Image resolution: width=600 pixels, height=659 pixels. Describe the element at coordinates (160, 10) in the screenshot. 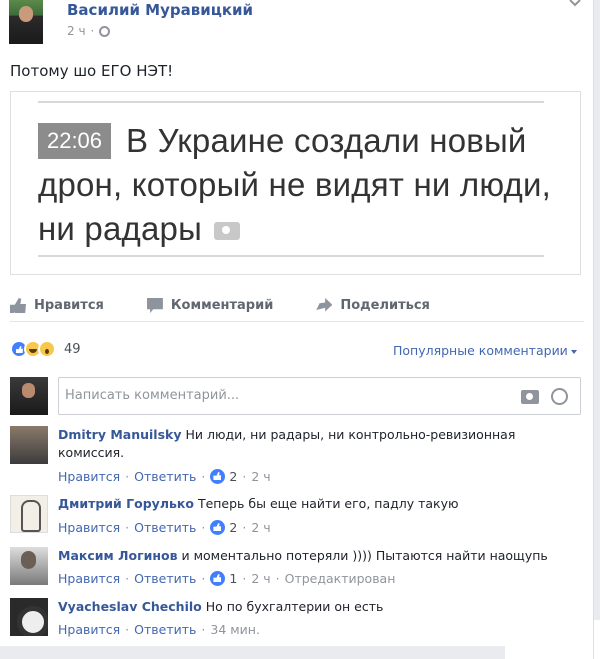

I see `author-name: Василий Муравицкий` at that location.